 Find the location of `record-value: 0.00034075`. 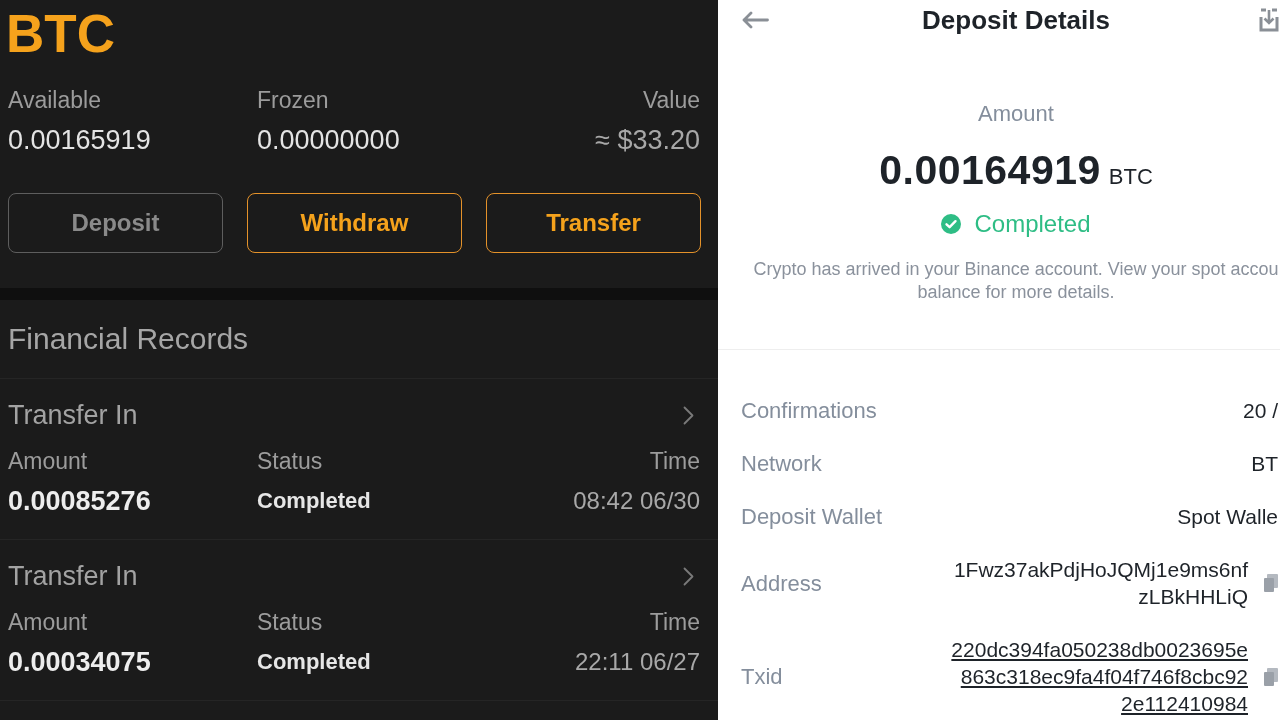

record-value: 0.00034075 is located at coordinates (80, 662).